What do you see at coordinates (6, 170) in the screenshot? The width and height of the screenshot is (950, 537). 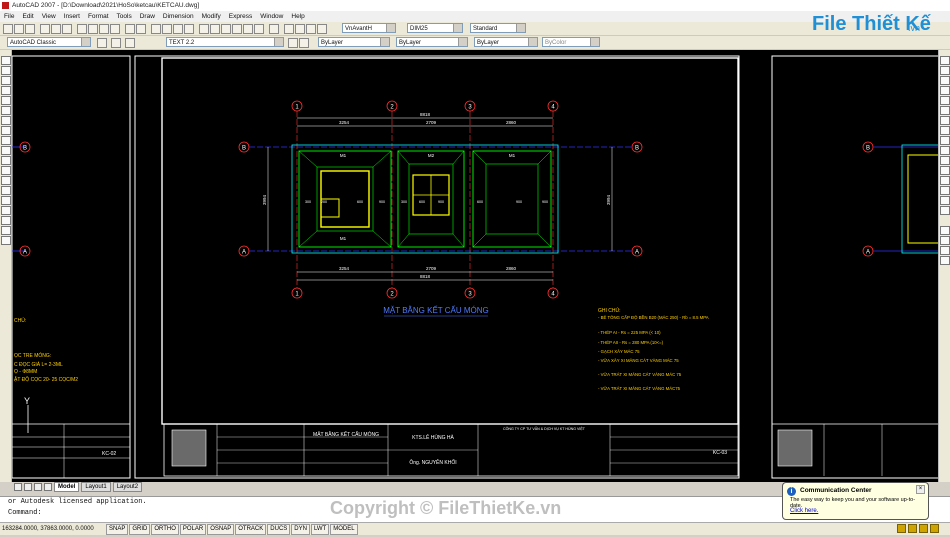 I see `insert-block-icon` at bounding box center [6, 170].